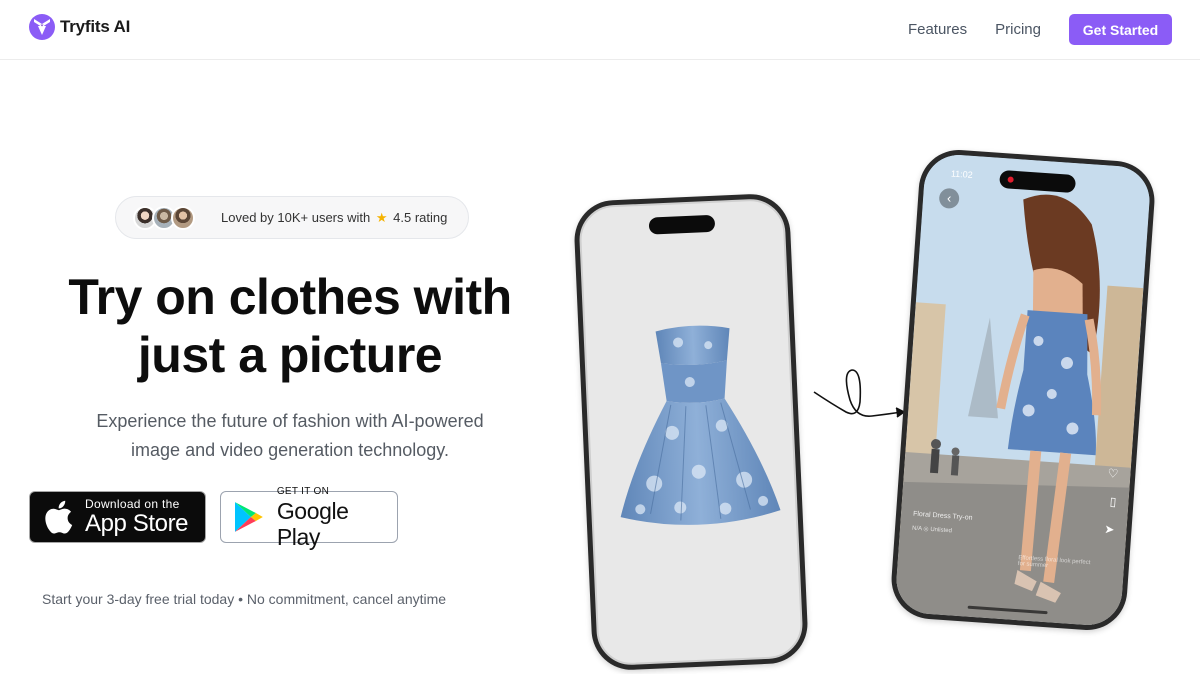 This screenshot has width=1200, height=674. I want to click on dynamic-island, so click(682, 224).